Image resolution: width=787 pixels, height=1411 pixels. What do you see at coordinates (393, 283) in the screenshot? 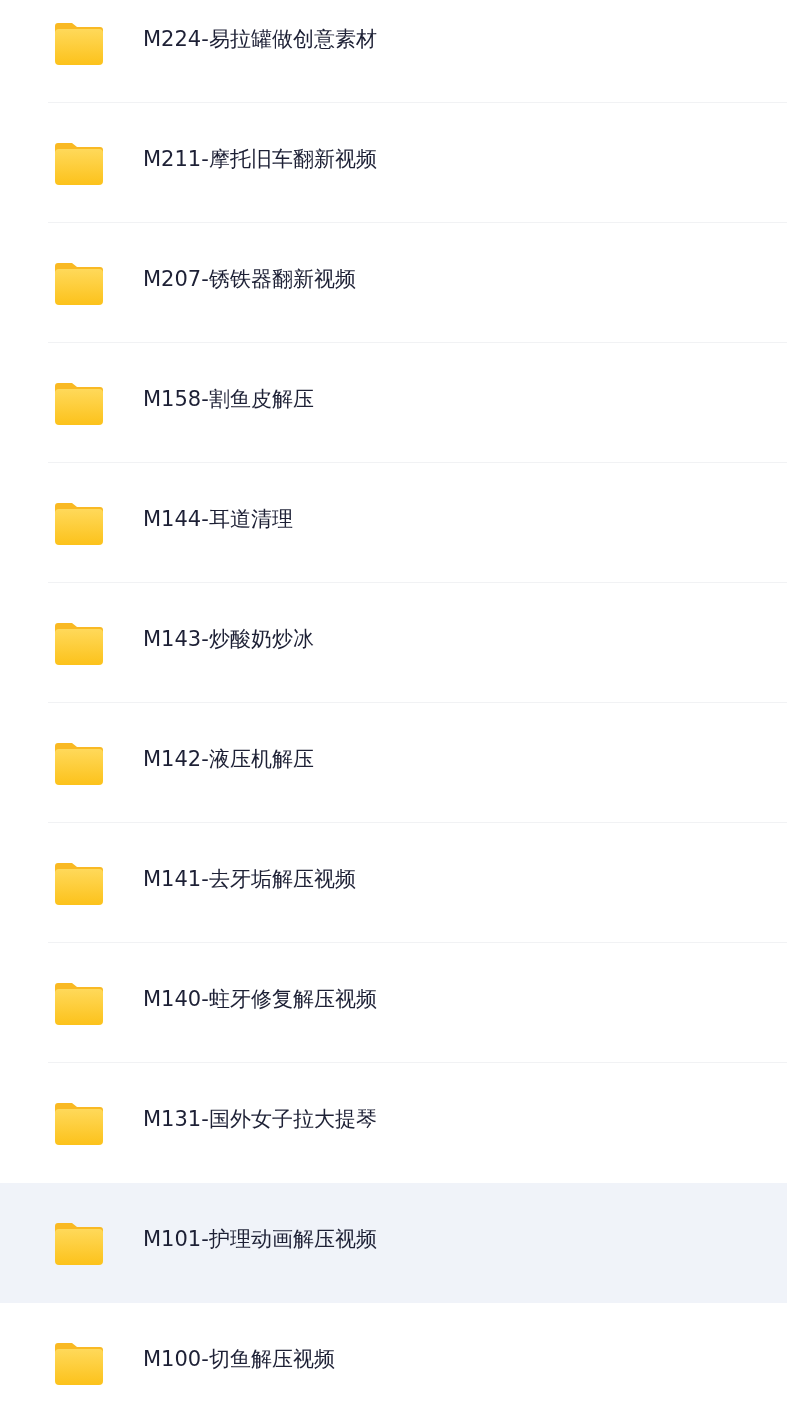
I see `folder-row: M207-锈铁器翻新视频` at bounding box center [393, 283].